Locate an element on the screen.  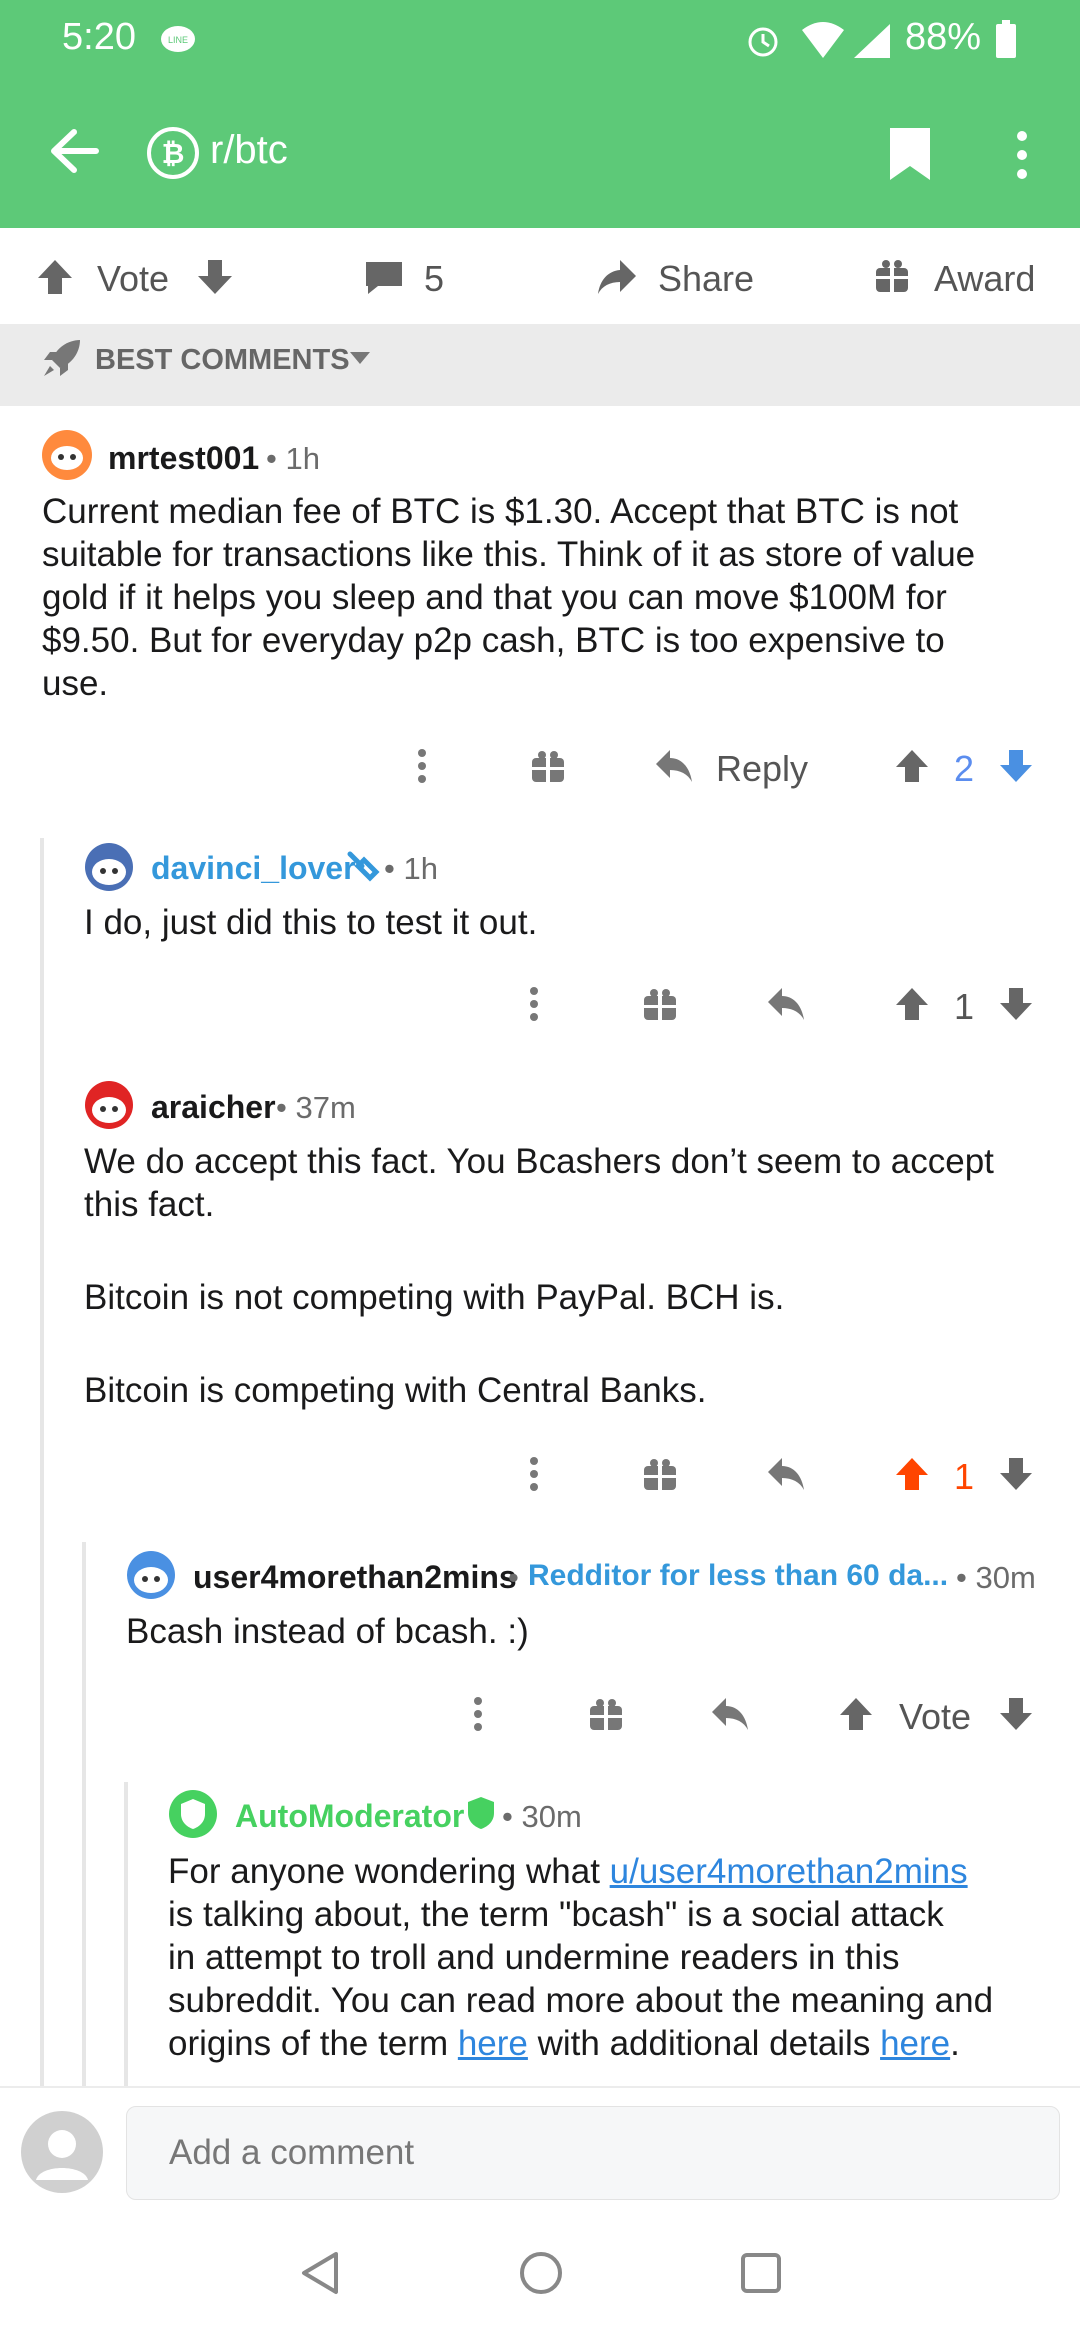
comment-author: araicher is located at coordinates (213, 1107).